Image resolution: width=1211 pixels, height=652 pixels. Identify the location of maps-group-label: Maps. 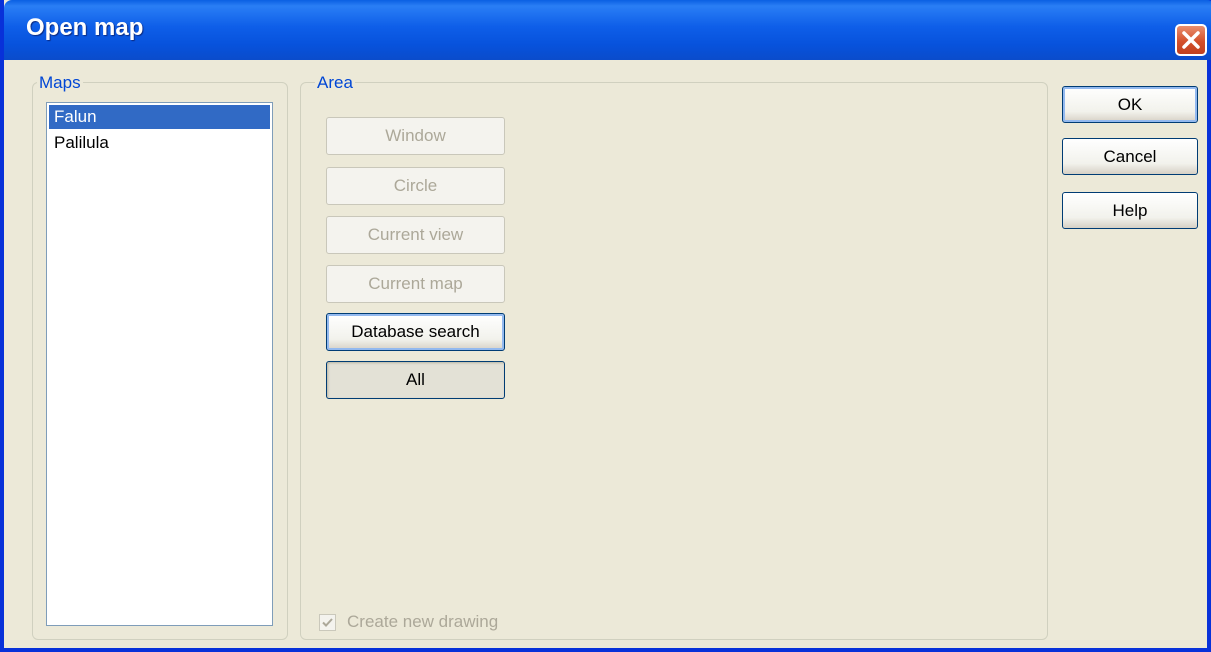
(60, 83).